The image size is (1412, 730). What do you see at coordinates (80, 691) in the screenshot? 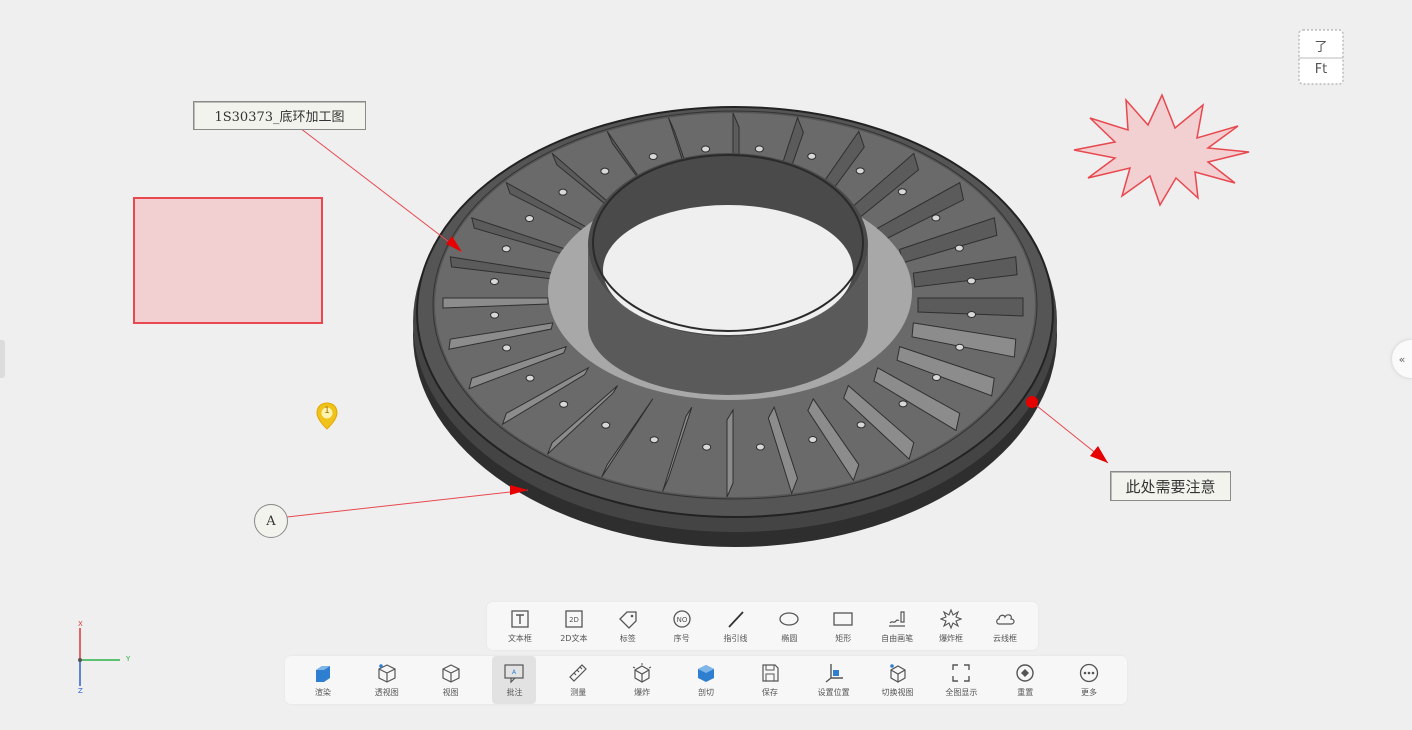
I see `axis-z-label: Z` at bounding box center [80, 691].